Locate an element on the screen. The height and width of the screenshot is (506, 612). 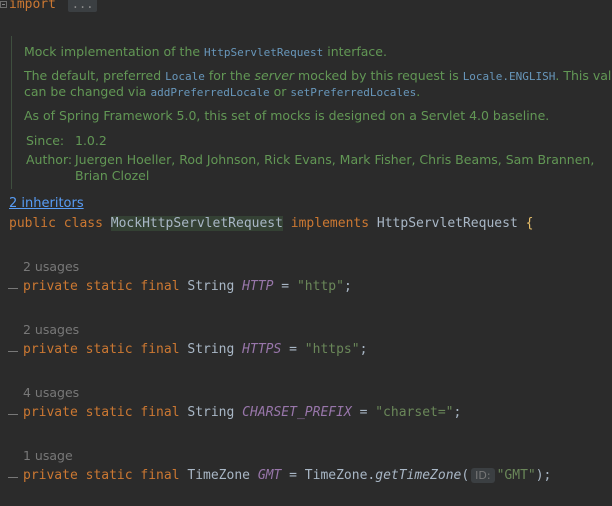
inheritors-link: 2 inheritors is located at coordinates (46, 203).